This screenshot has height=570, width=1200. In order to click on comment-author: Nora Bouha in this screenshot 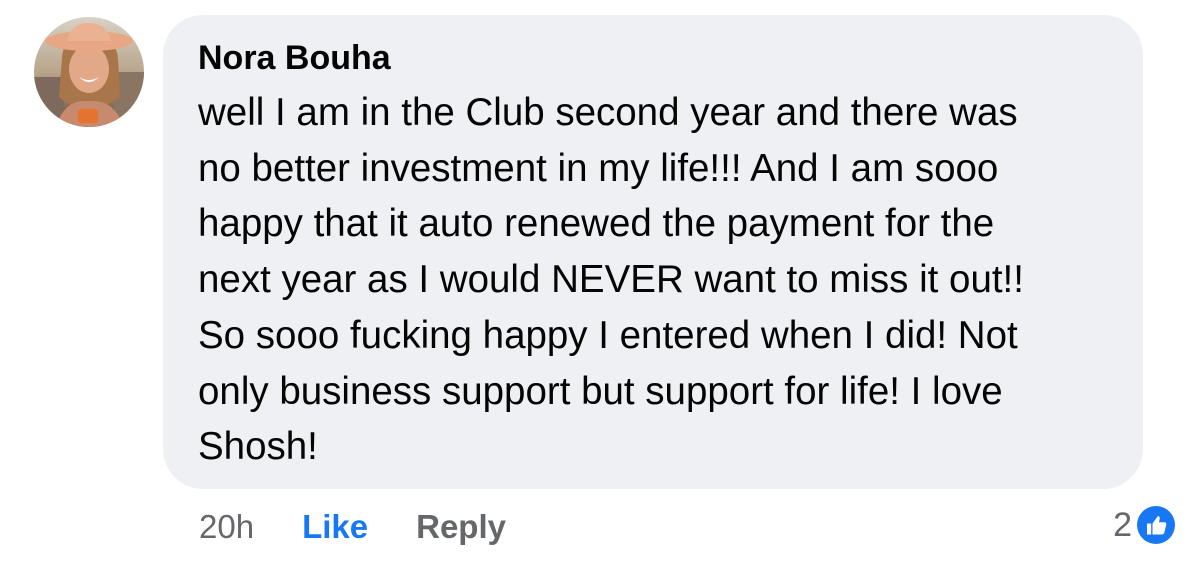, I will do `click(294, 58)`.